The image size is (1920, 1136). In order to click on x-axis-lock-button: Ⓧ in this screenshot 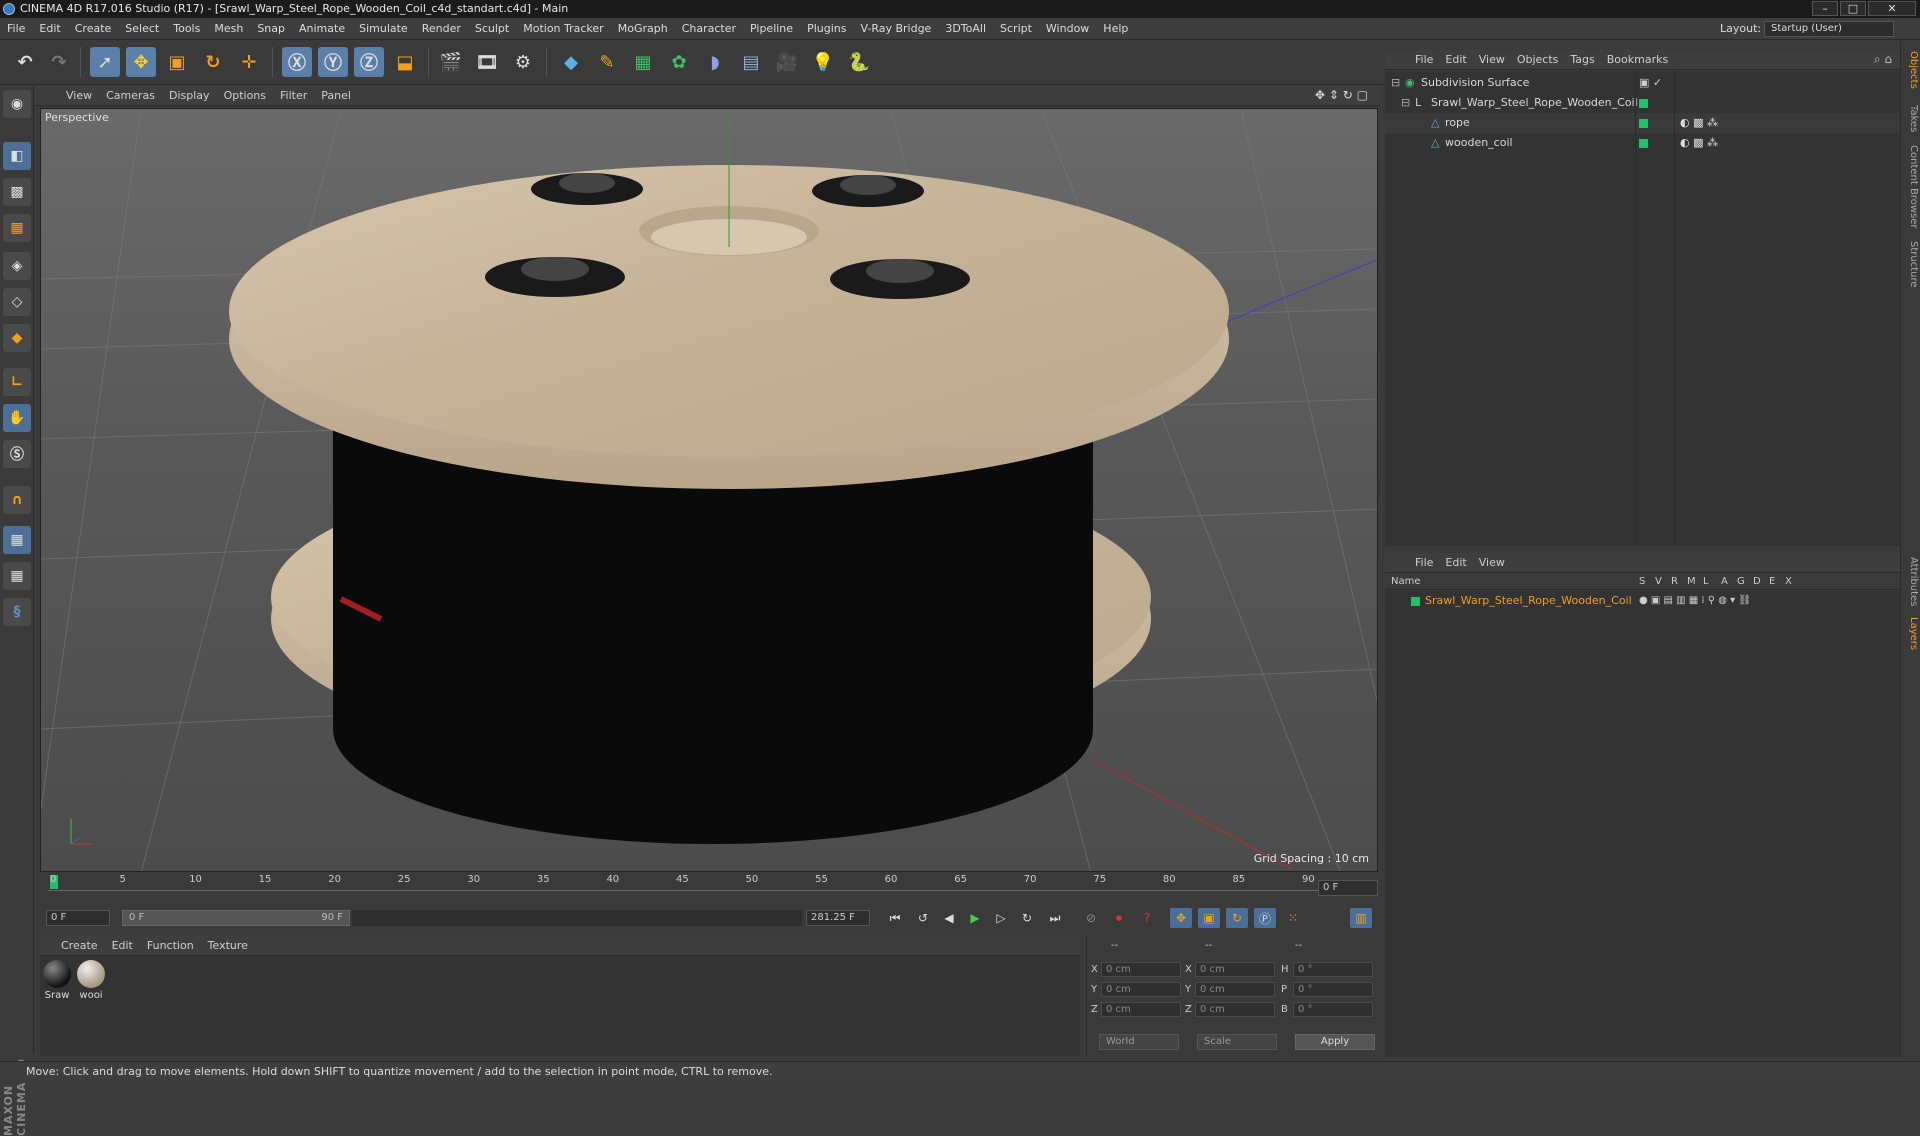, I will do `click(297, 62)`.